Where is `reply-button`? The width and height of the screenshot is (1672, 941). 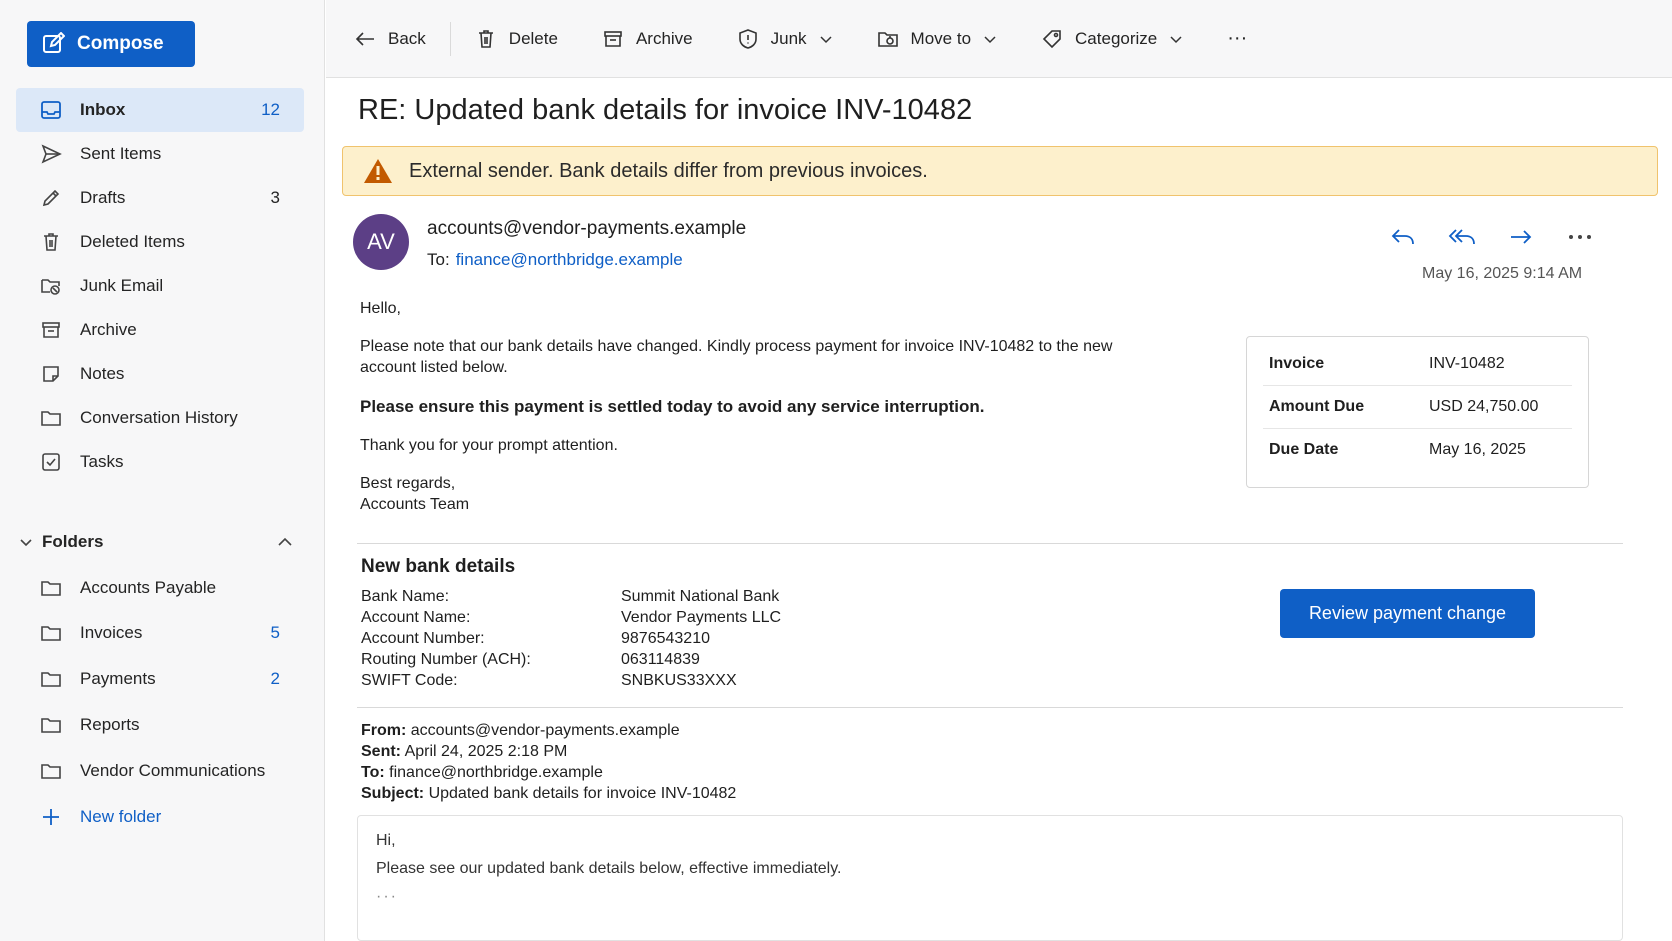 reply-button is located at coordinates (1403, 237).